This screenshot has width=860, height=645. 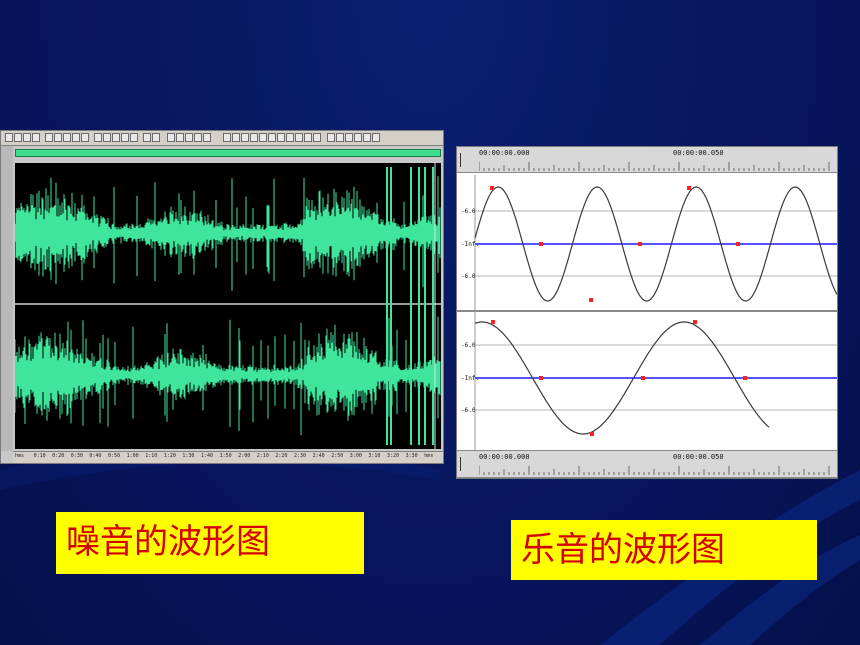 What do you see at coordinates (222, 138) in the screenshot?
I see `editor-toolbar` at bounding box center [222, 138].